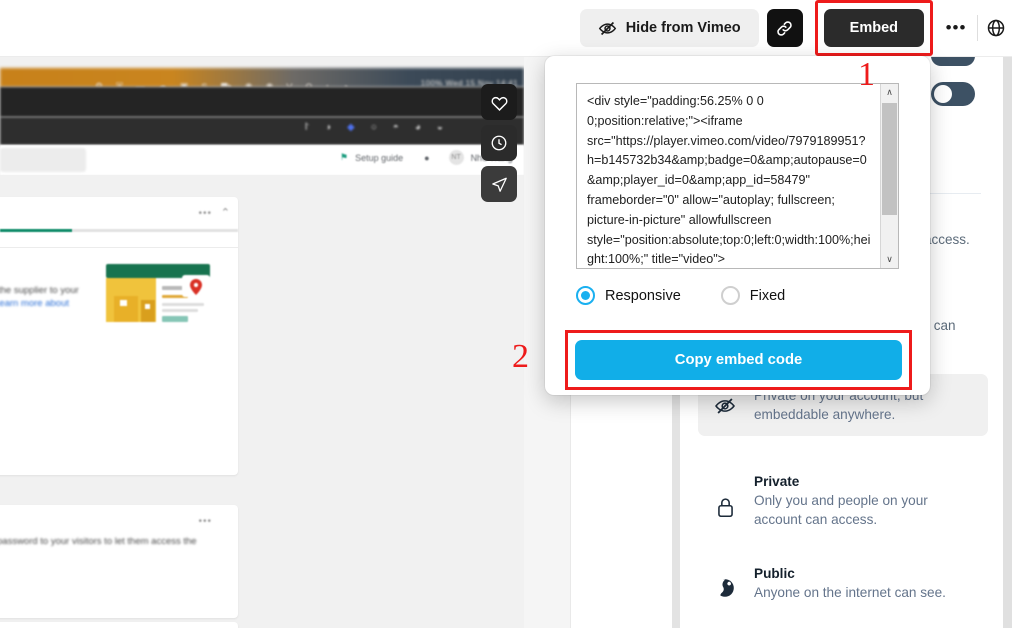  I want to click on avatar: NT, so click(456, 157).